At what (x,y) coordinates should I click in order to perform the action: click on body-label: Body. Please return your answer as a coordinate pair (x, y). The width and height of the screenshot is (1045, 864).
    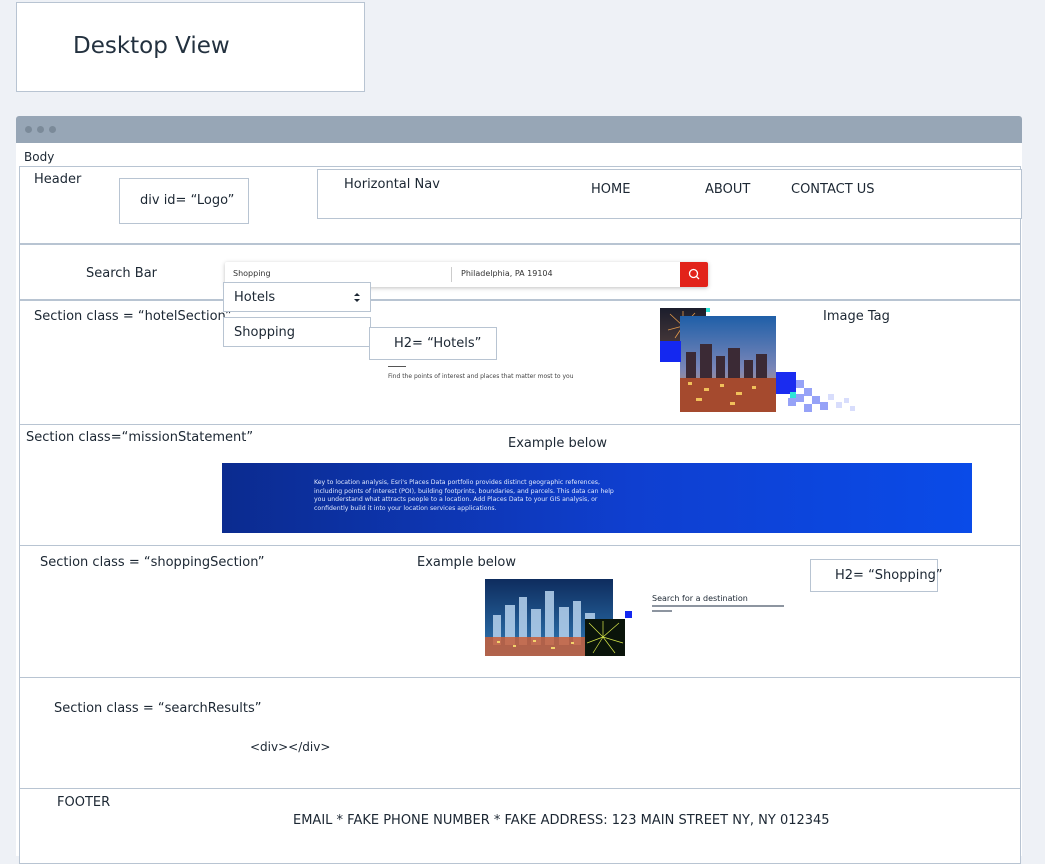
    Looking at the image, I should click on (39, 157).